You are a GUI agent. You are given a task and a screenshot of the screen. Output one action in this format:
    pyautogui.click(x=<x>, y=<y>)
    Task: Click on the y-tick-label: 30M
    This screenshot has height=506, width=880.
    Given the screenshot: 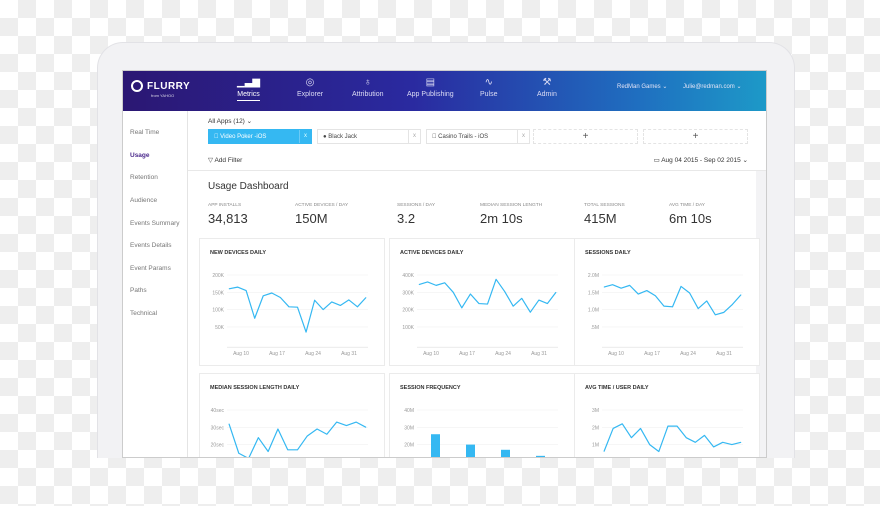 What is the action you would take?
    pyautogui.click(x=409, y=428)
    